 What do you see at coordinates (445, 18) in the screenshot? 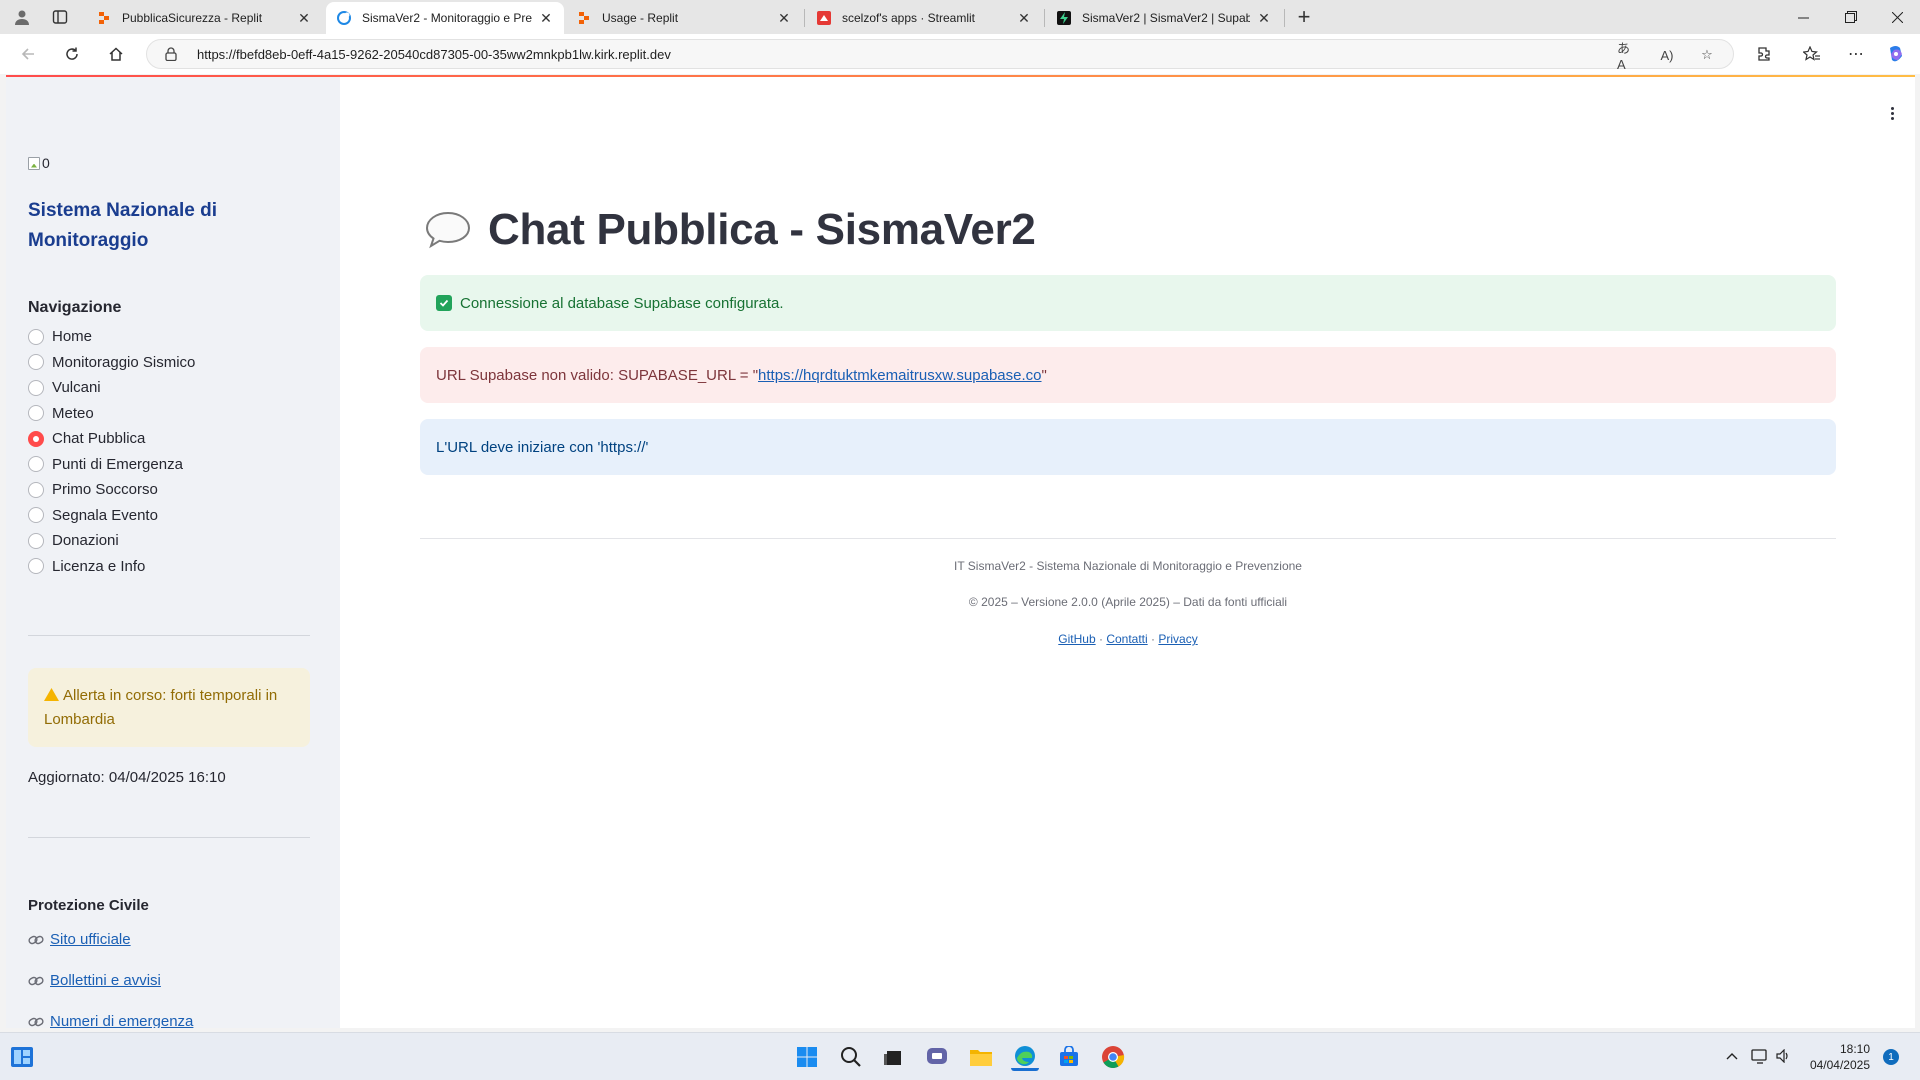
I see `tab-sismaver2: SismaVer2 - Monitoraggio e Prev ✕` at bounding box center [445, 18].